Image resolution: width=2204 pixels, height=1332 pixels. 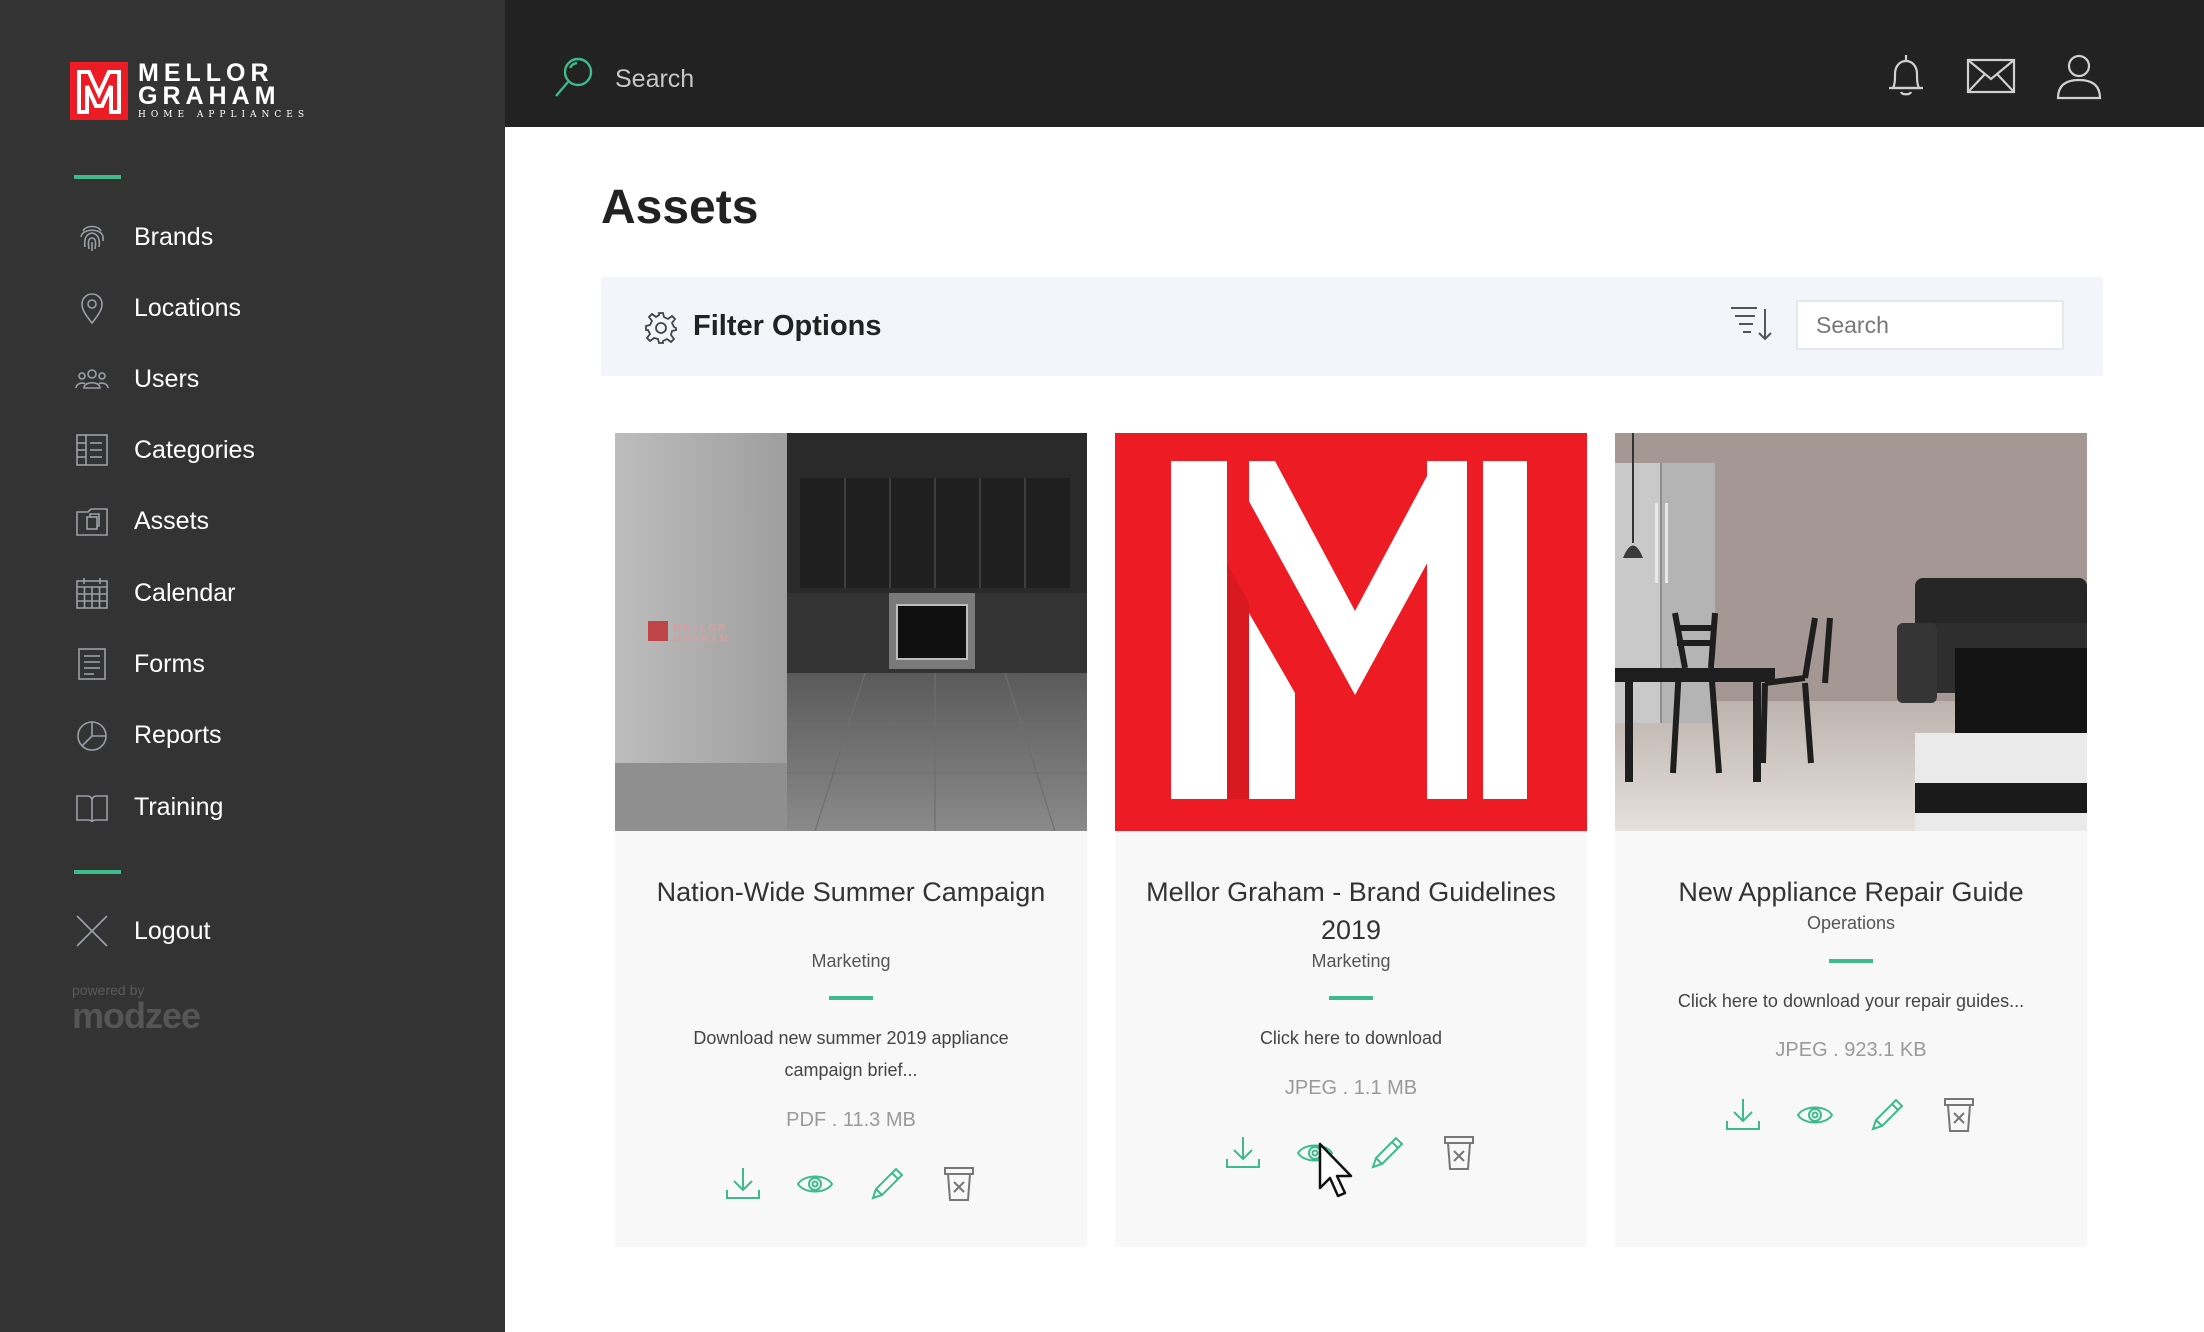 What do you see at coordinates (224, 115) in the screenshot?
I see `logo-line-3: HOME APPLIANCES` at bounding box center [224, 115].